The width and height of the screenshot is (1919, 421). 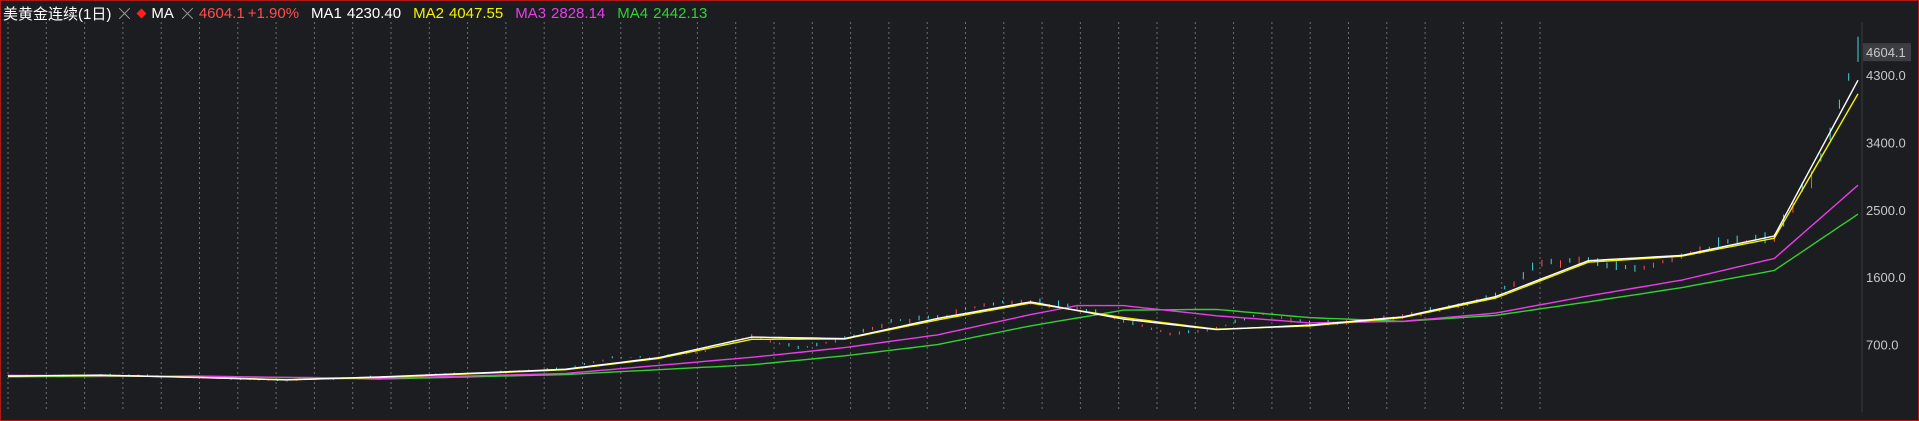 I want to click on last-value: 4604.1, so click(x=221, y=13).